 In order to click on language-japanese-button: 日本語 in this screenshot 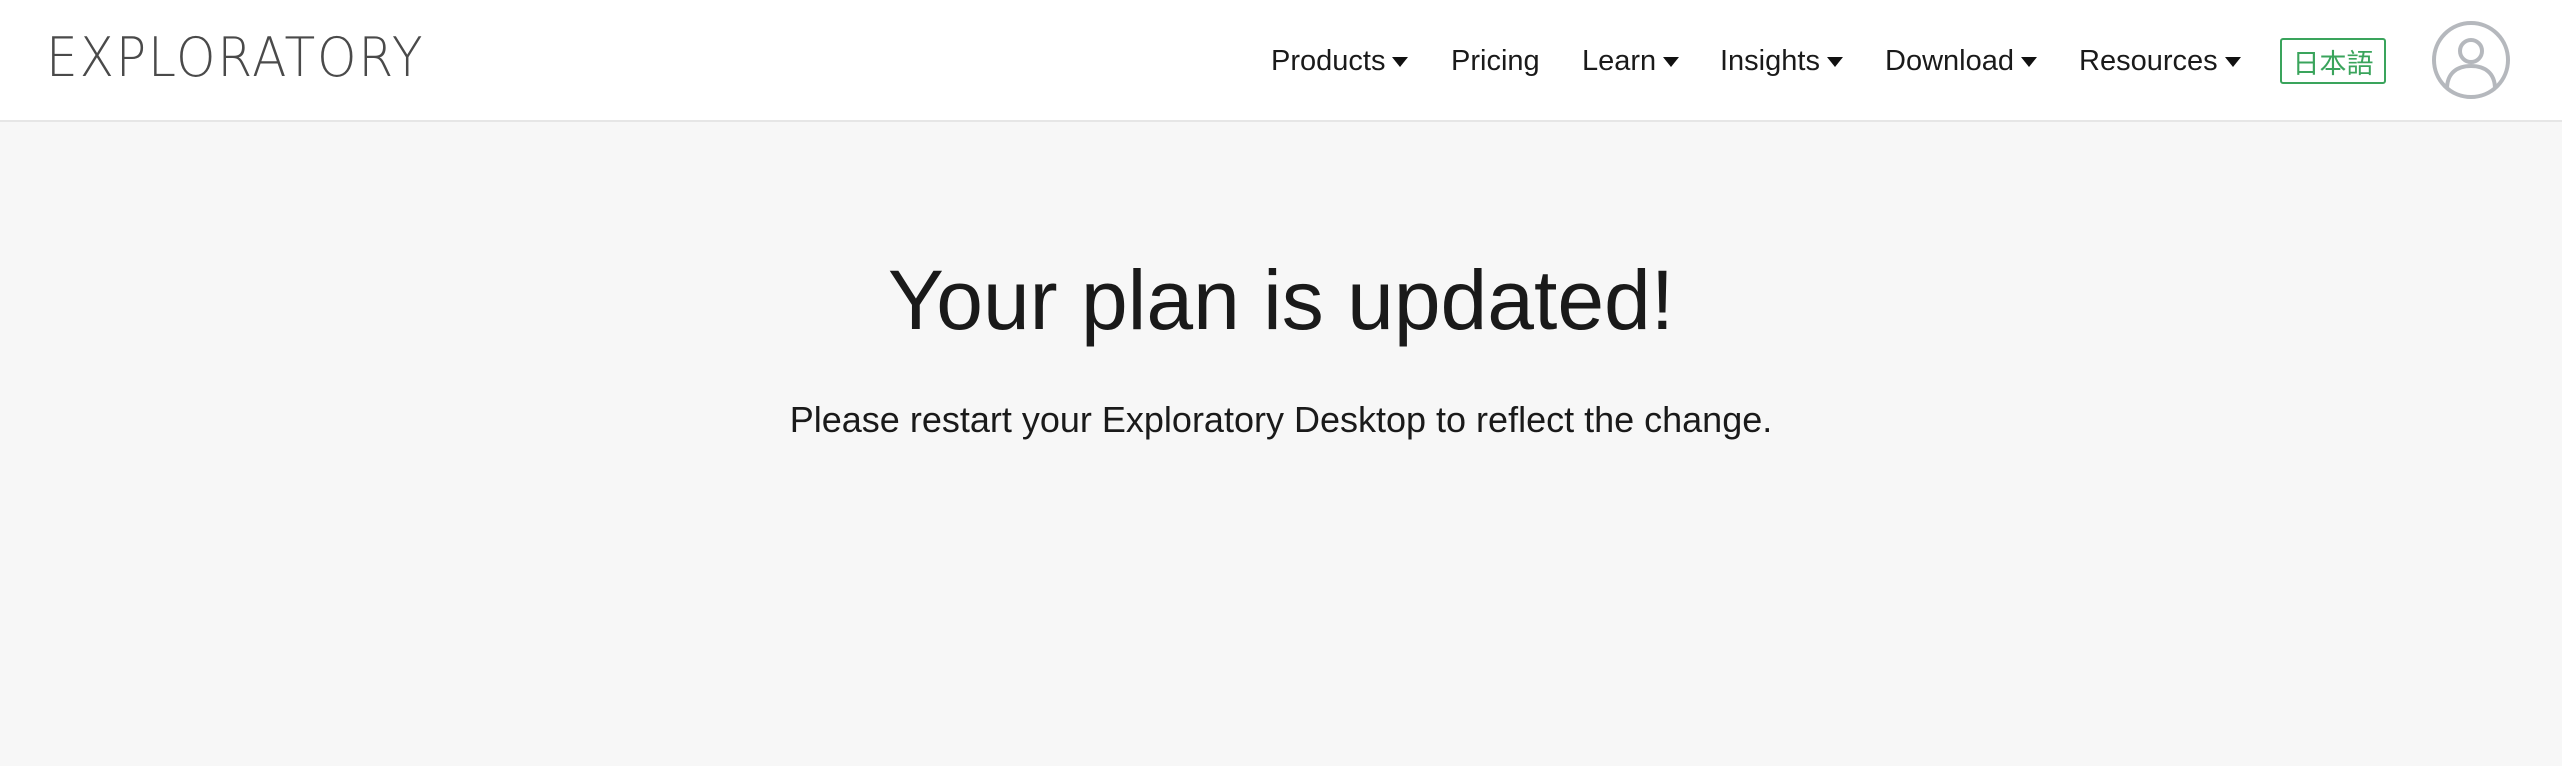, I will do `click(2333, 61)`.